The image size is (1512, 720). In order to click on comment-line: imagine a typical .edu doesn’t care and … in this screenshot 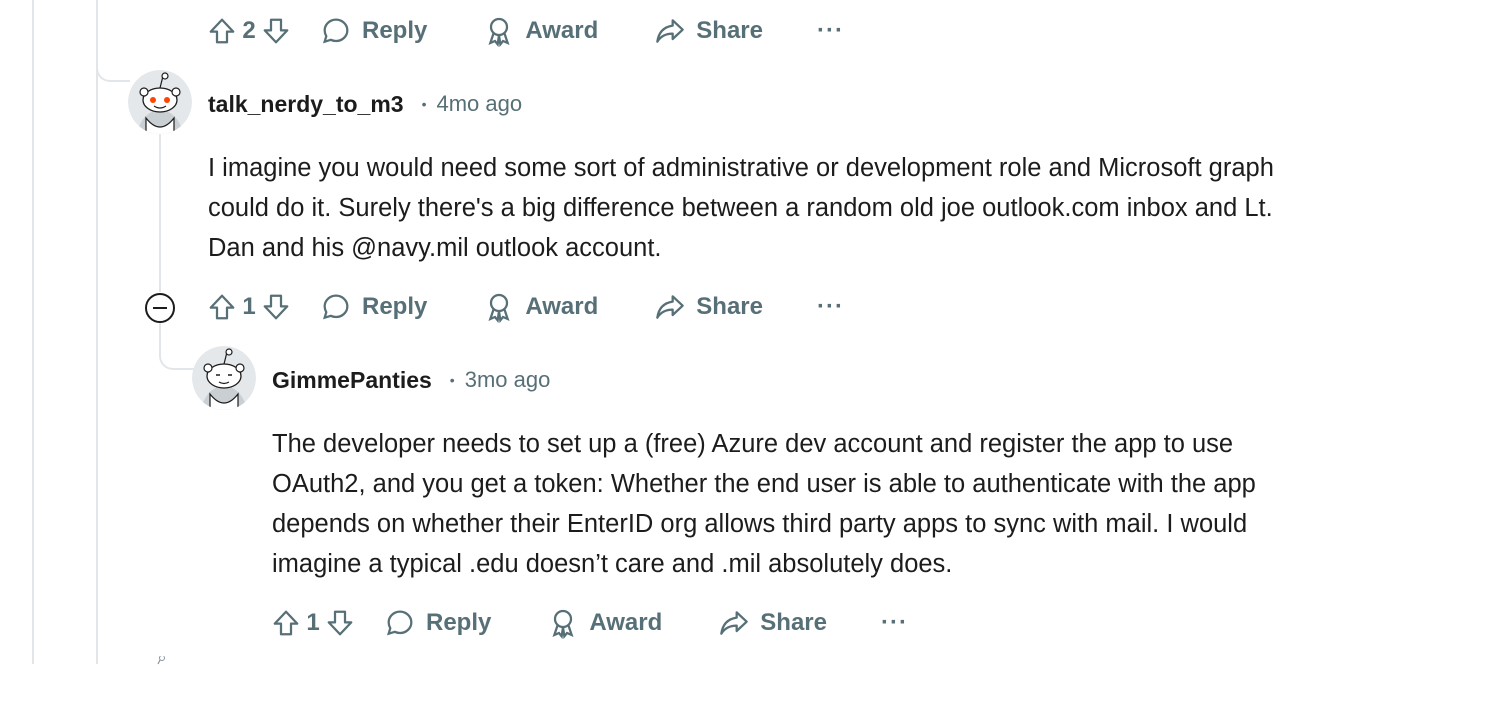, I will do `click(612, 564)`.